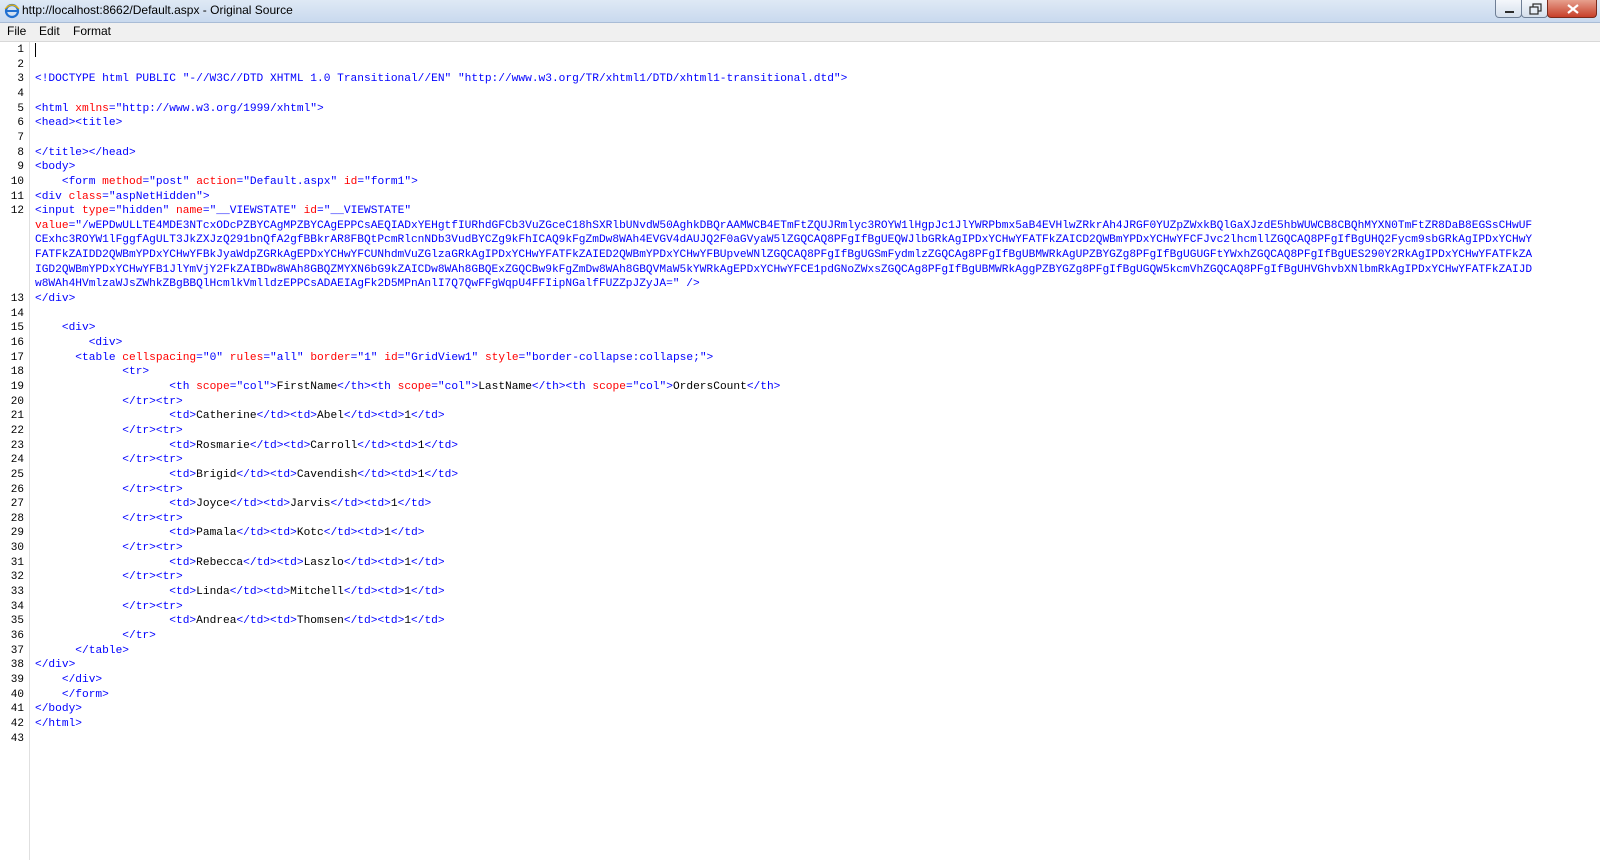  Describe the element at coordinates (330, 357) in the screenshot. I see `attribute-name: border` at that location.